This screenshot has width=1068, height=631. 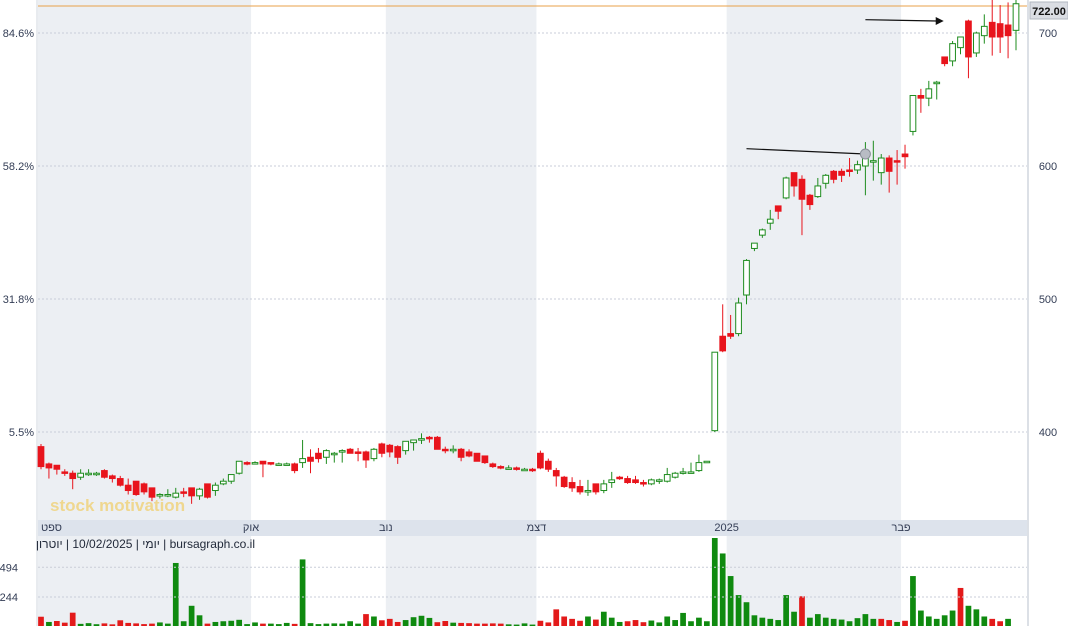 I want to click on percent-tick-label: 31.8%, so click(x=18, y=300).